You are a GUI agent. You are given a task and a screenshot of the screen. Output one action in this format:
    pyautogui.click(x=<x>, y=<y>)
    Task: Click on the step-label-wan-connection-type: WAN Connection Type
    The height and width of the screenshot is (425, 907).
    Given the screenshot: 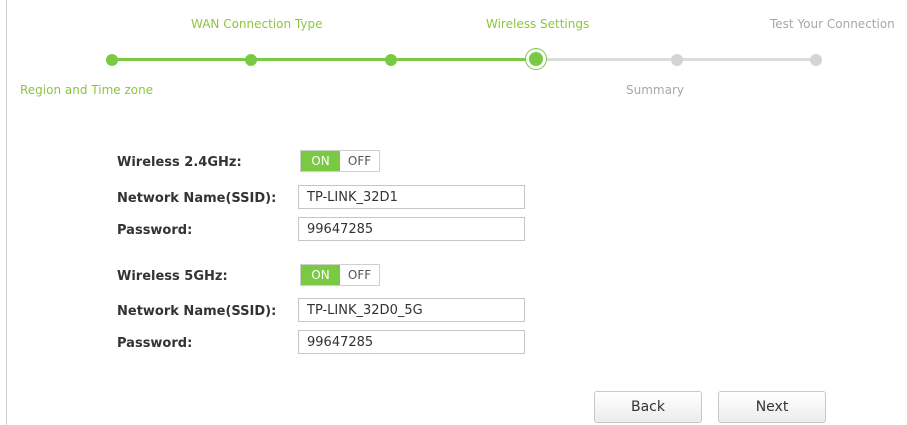 What is the action you would take?
    pyautogui.click(x=257, y=24)
    